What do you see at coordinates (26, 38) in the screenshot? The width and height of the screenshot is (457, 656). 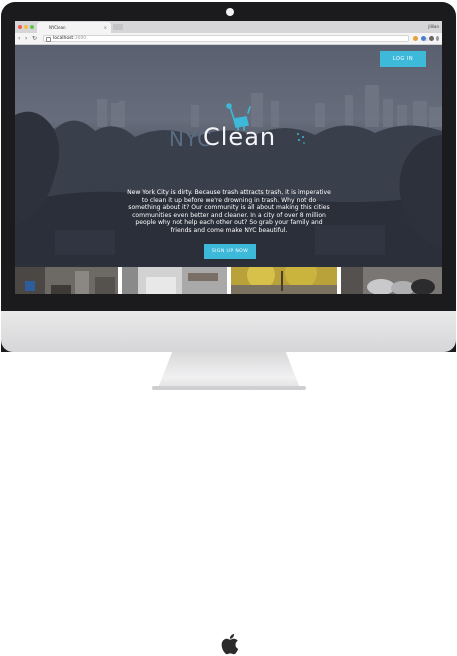 I see `forward-icon: ›` at bounding box center [26, 38].